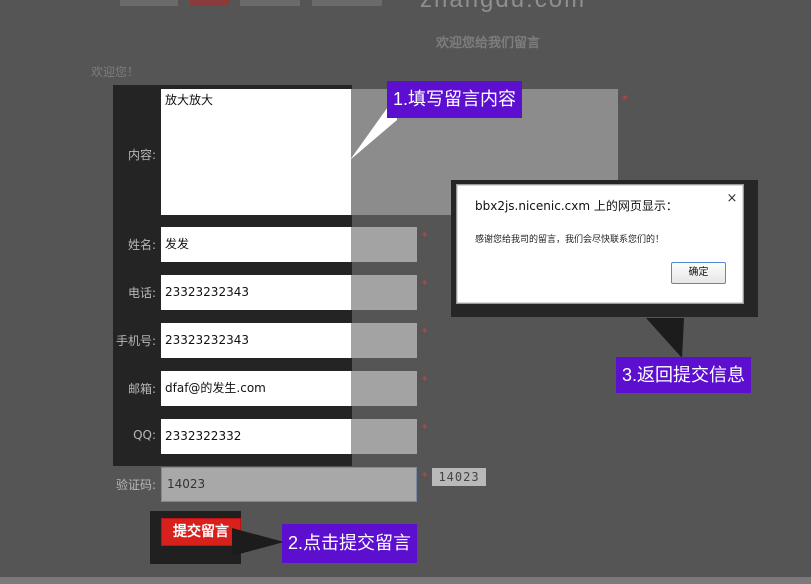  What do you see at coordinates (201, 532) in the screenshot?
I see `submit-button: 提交留言` at bounding box center [201, 532].